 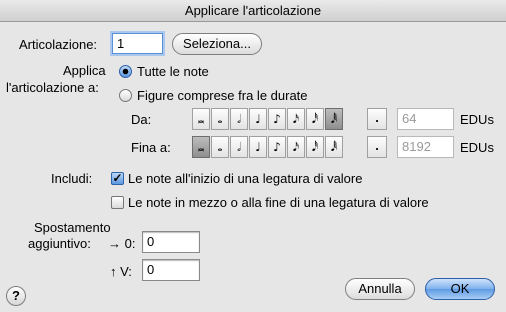 What do you see at coordinates (72, 227) in the screenshot?
I see `spostamento-label-line1: Spostamento` at bounding box center [72, 227].